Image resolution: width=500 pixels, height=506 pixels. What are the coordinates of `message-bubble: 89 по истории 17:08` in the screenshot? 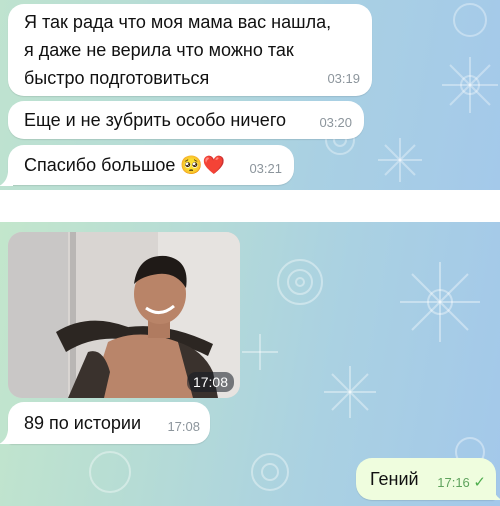 It's located at (109, 423).